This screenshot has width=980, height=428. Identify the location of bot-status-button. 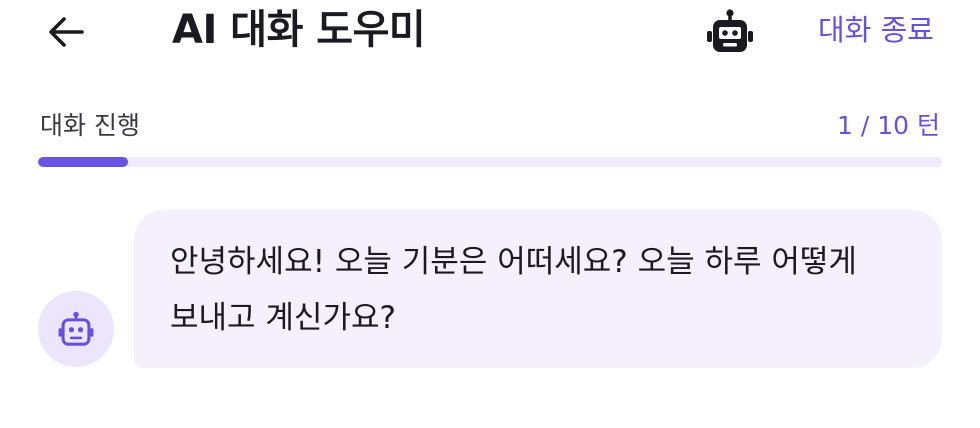
(730, 32).